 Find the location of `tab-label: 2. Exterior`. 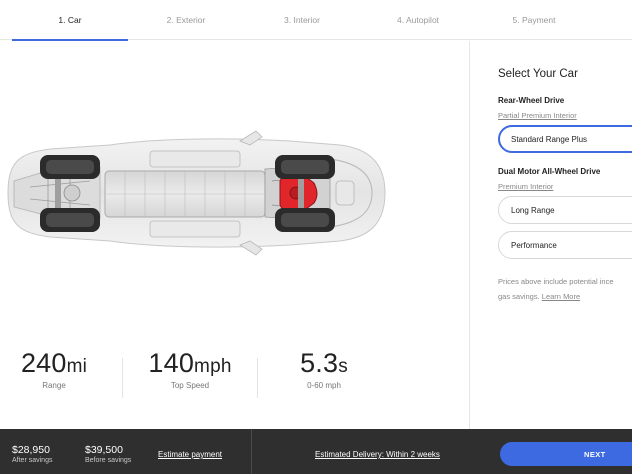

tab-label: 2. Exterior is located at coordinates (186, 20).